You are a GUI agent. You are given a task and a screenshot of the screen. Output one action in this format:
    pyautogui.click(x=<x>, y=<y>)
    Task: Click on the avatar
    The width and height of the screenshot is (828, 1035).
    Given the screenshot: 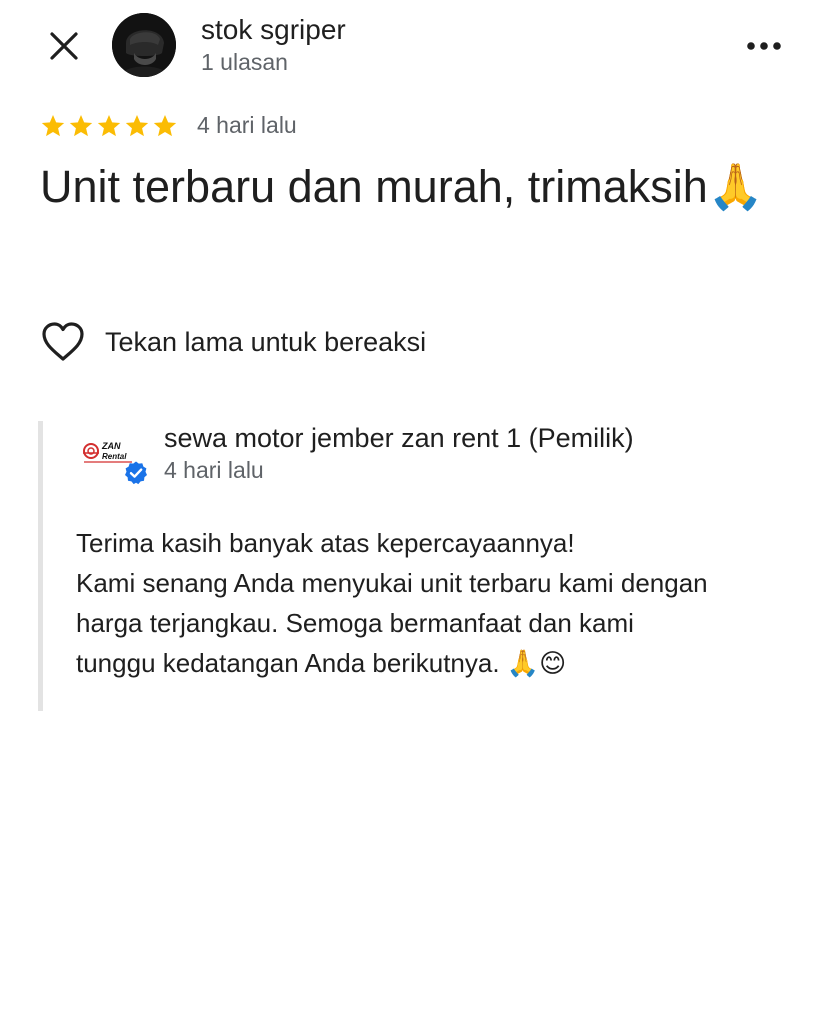 What is the action you would take?
    pyautogui.click(x=144, y=45)
    